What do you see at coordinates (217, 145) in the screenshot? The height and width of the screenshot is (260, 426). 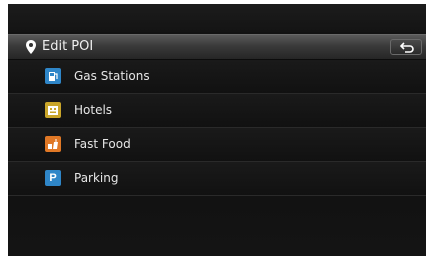 I see `poi-item-fast-food: Fast Food` at bounding box center [217, 145].